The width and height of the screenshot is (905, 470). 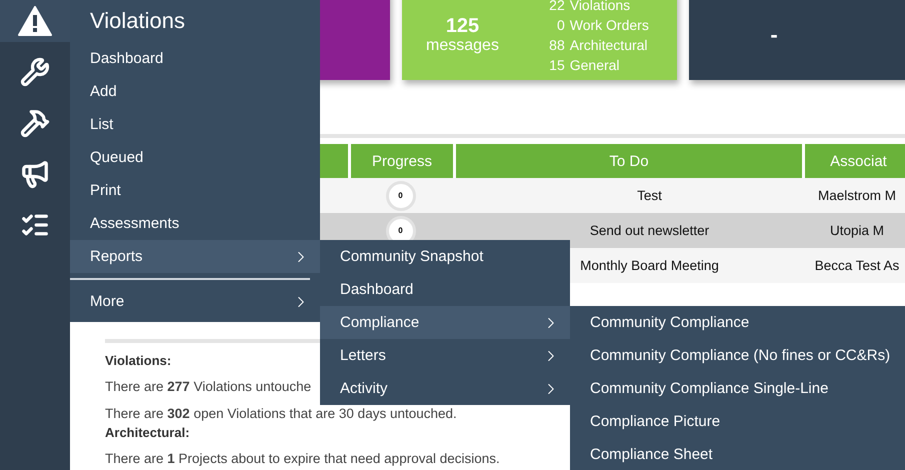 I want to click on progress-ring: 0, so click(x=401, y=195).